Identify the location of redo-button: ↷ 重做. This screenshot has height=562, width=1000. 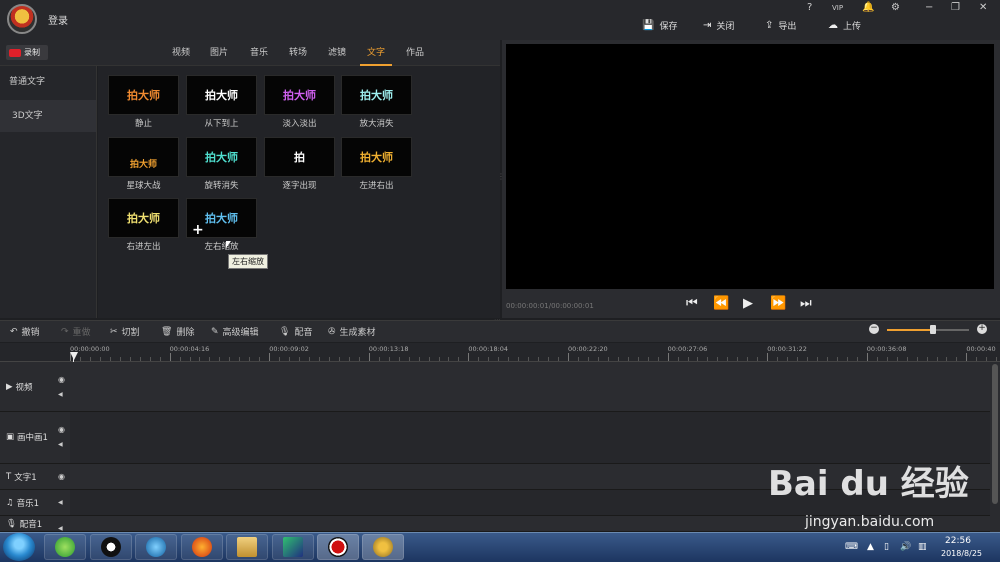
(76, 332).